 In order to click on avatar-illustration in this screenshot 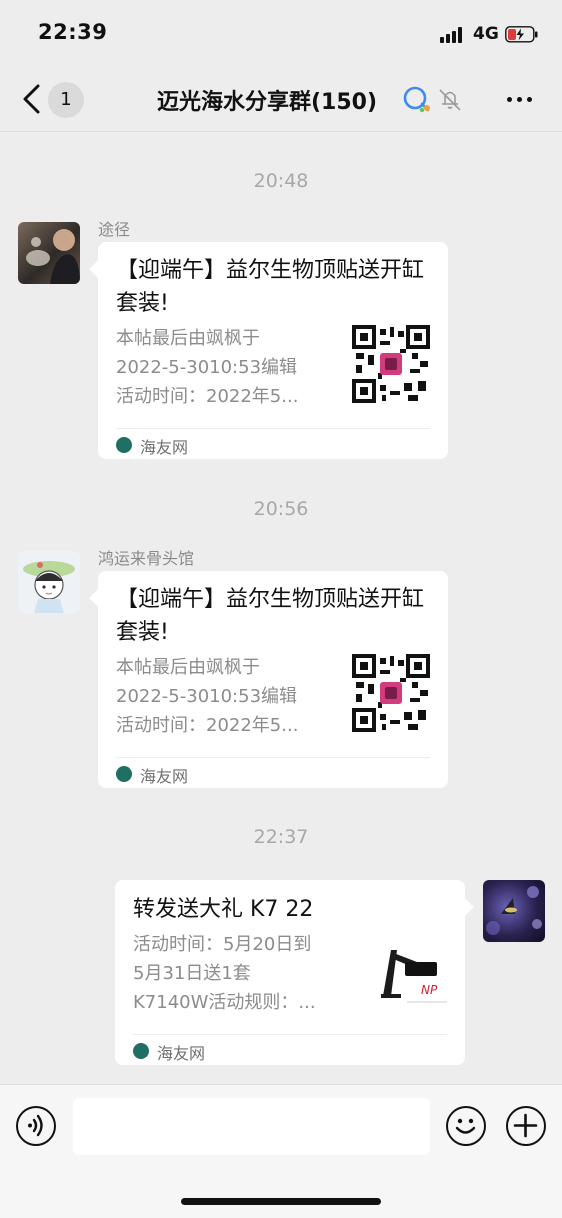, I will do `click(49, 587)`.